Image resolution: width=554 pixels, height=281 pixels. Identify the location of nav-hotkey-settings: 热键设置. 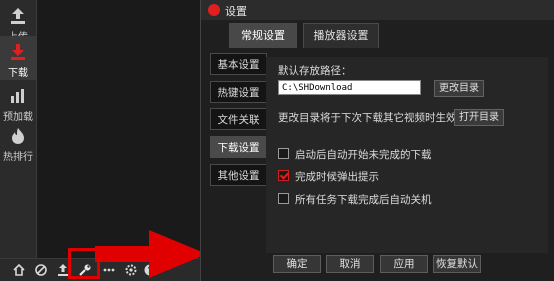
(238, 92).